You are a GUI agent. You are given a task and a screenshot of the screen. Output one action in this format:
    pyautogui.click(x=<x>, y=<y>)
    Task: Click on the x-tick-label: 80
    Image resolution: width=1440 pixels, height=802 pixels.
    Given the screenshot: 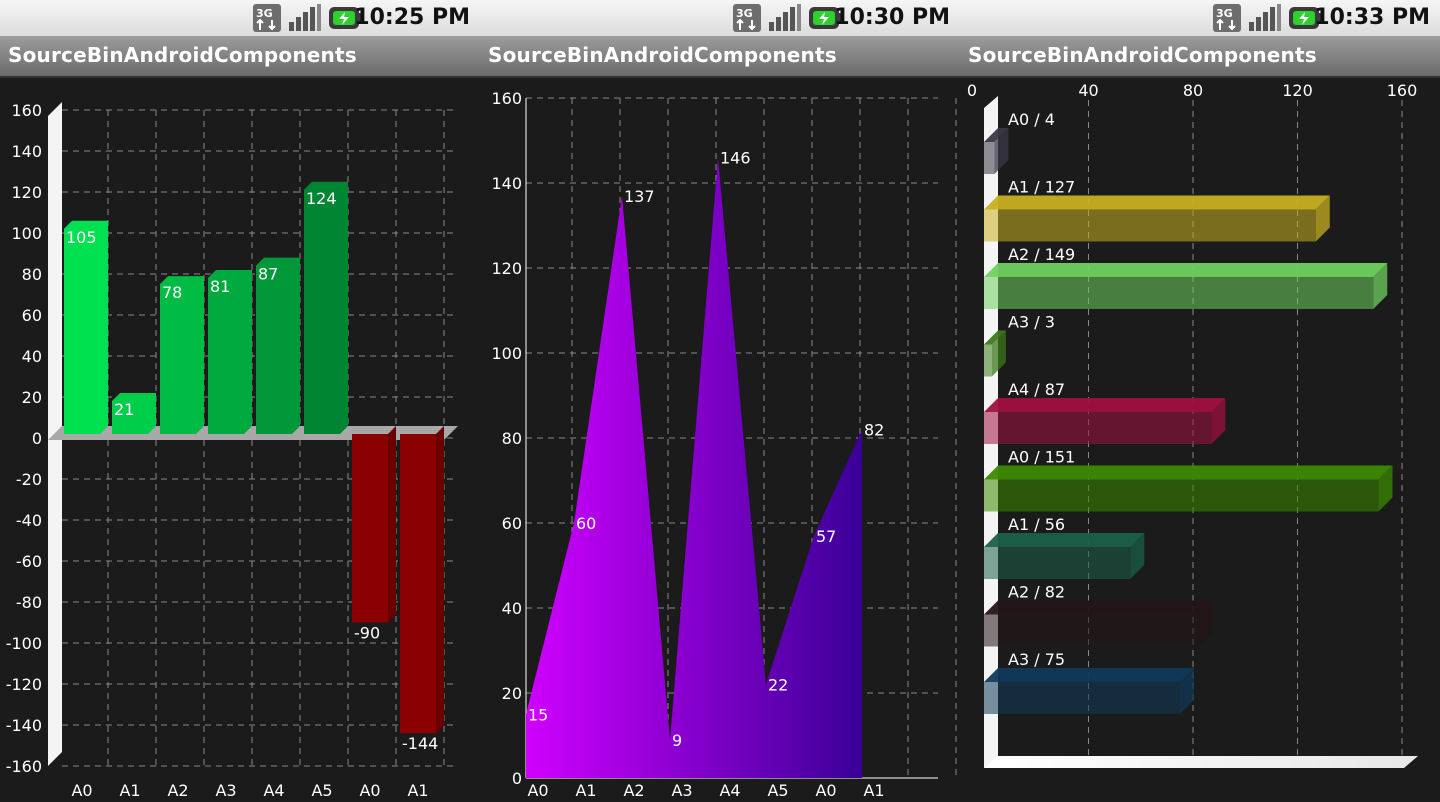 What is the action you would take?
    pyautogui.click(x=1193, y=90)
    